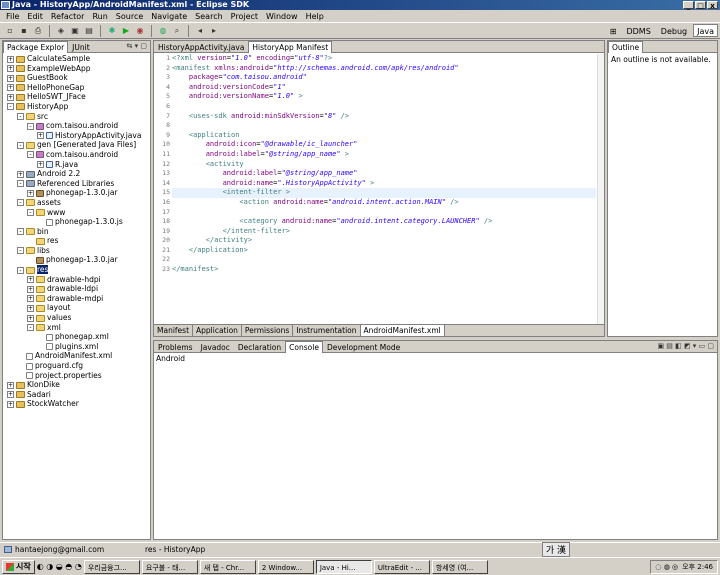 The width and height of the screenshot is (720, 575). What do you see at coordinates (76, 126) in the screenshot?
I see `tree-item: - com.taisou.android` at bounding box center [76, 126].